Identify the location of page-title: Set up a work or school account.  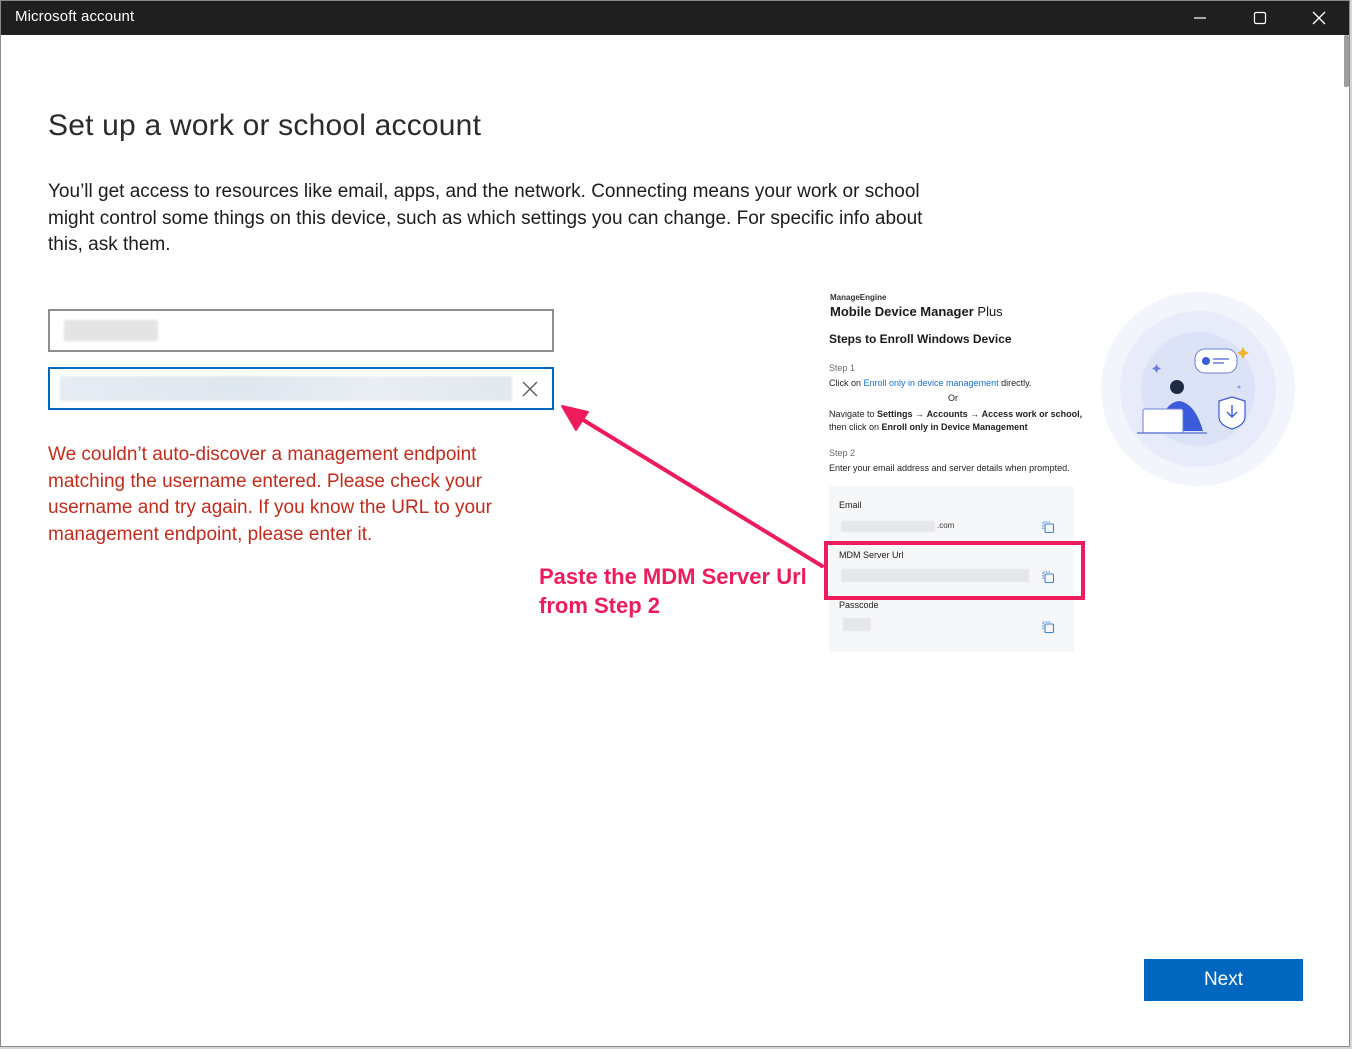
(265, 125).